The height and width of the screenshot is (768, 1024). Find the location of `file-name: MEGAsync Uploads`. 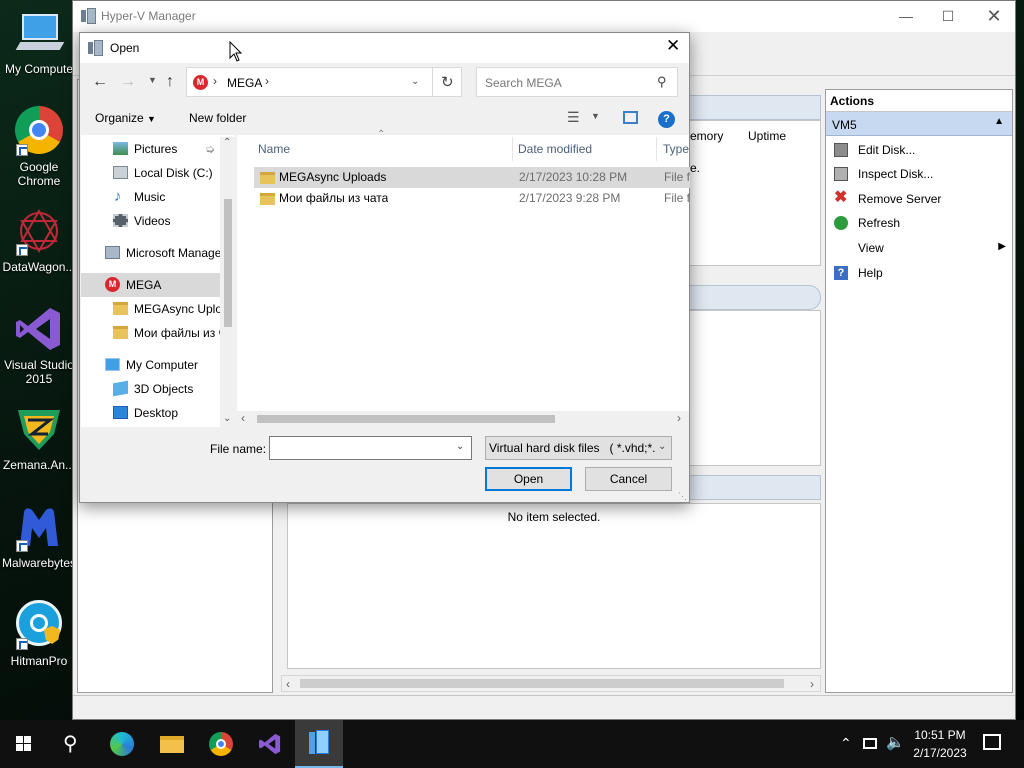

file-name: MEGAsync Uploads is located at coordinates (333, 177).